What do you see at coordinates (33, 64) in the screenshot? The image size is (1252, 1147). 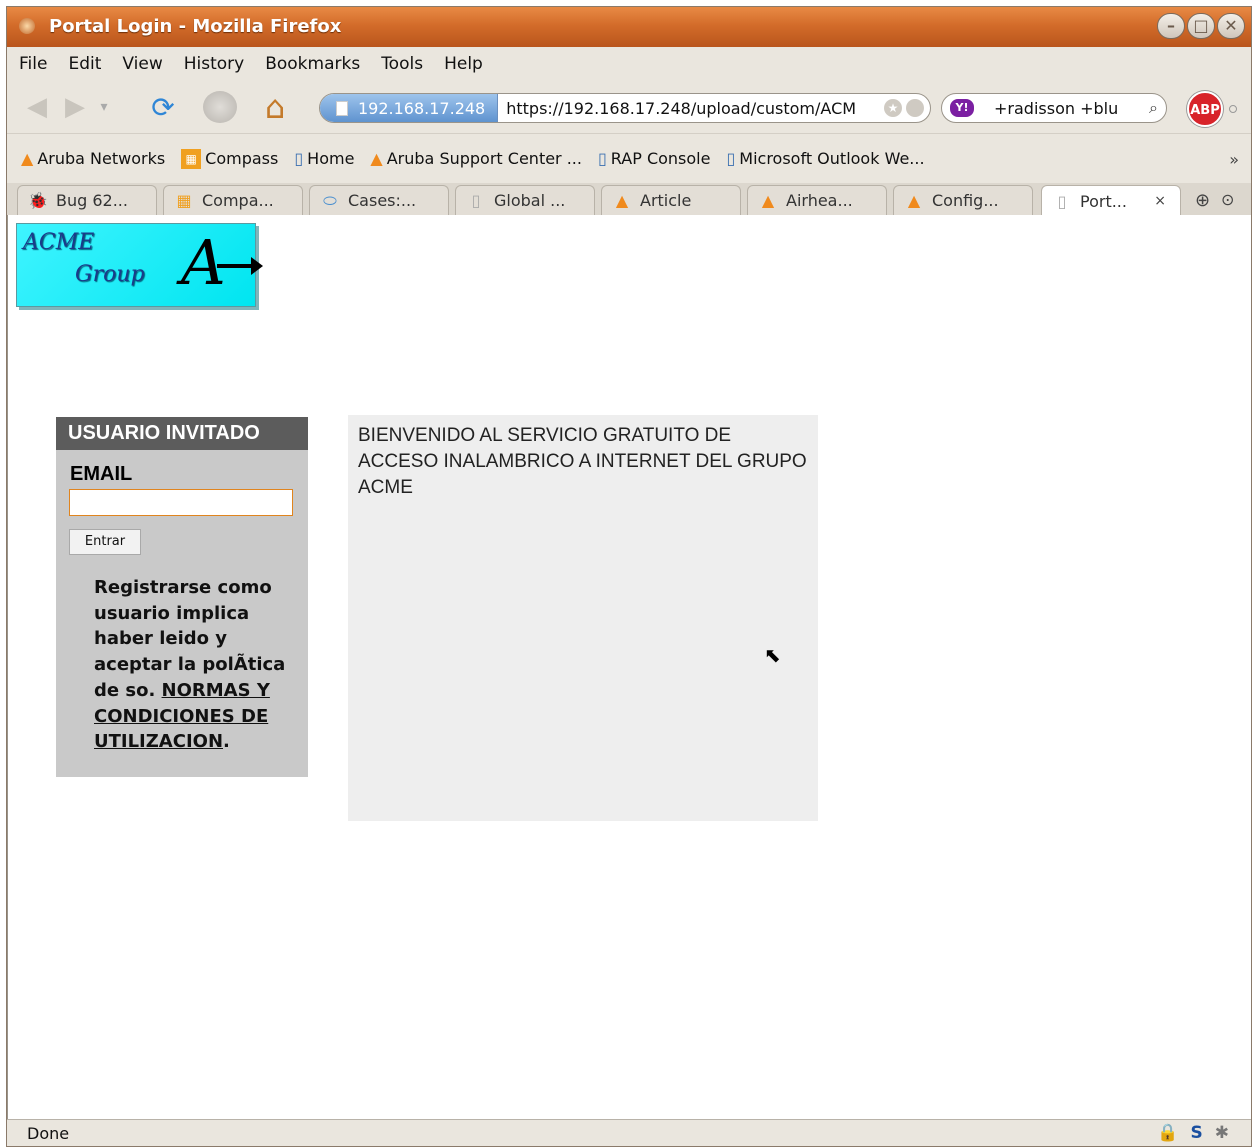 I see `menu-file: File` at bounding box center [33, 64].